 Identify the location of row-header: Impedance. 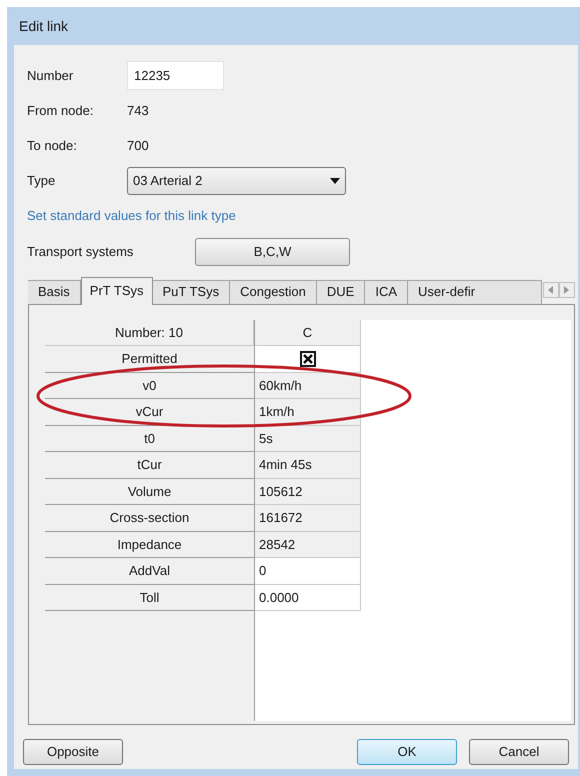
(149, 545).